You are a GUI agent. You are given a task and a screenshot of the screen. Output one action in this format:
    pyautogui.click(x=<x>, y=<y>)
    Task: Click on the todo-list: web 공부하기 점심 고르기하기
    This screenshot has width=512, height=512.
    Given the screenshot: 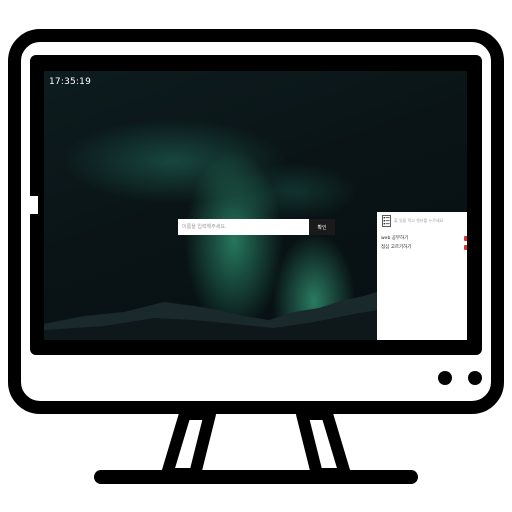 What is the action you would take?
    pyautogui.click(x=424, y=243)
    